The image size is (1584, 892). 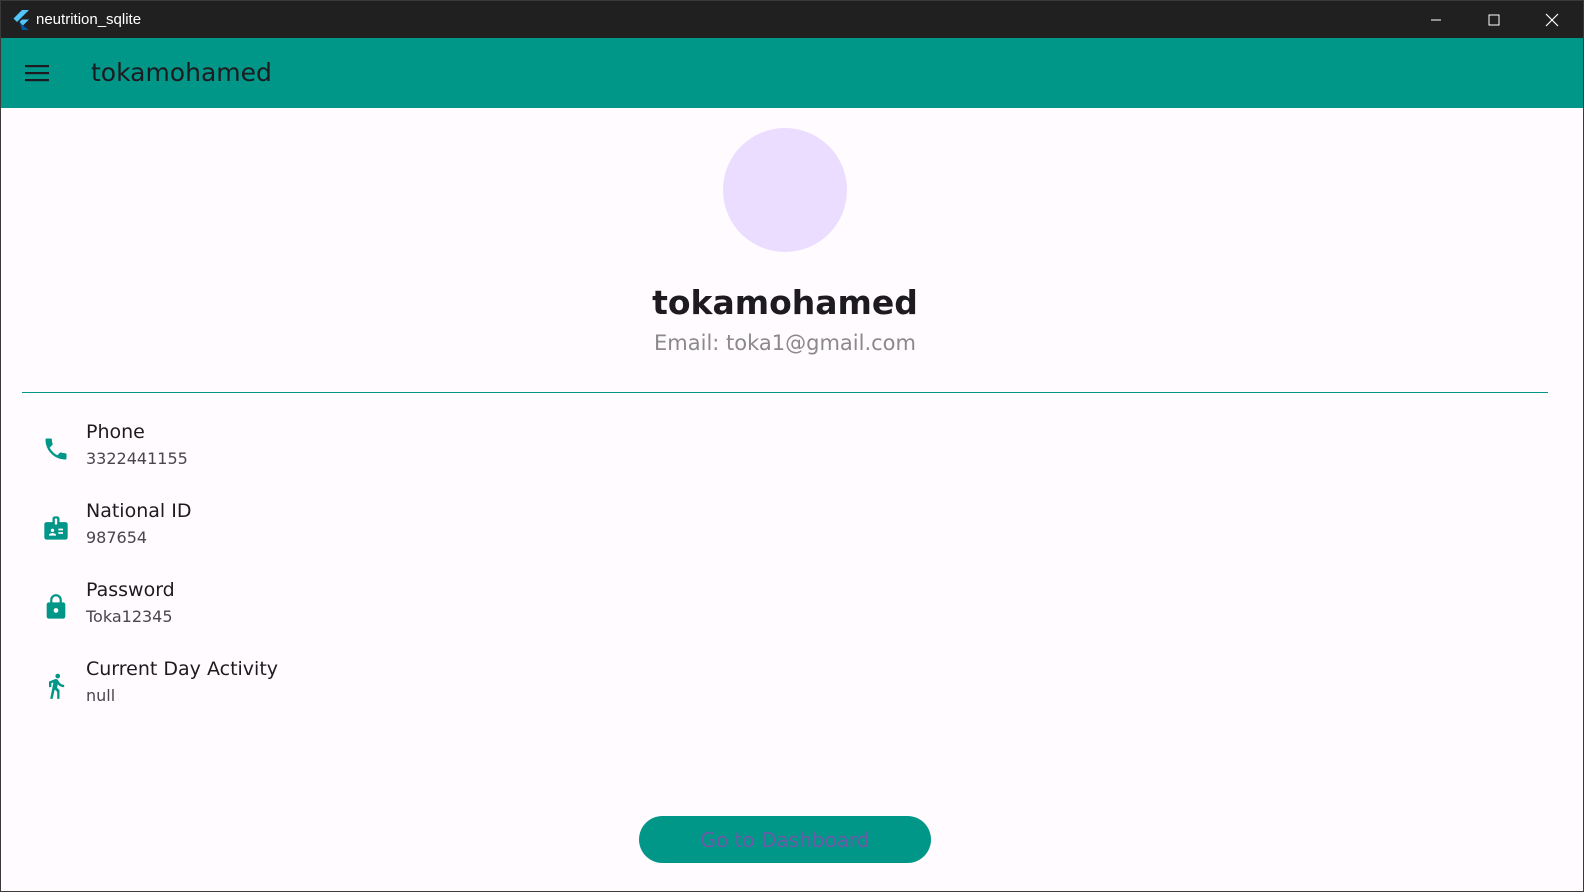 I want to click on go-to-dashboard-button: Go to Dashboard, so click(x=785, y=839).